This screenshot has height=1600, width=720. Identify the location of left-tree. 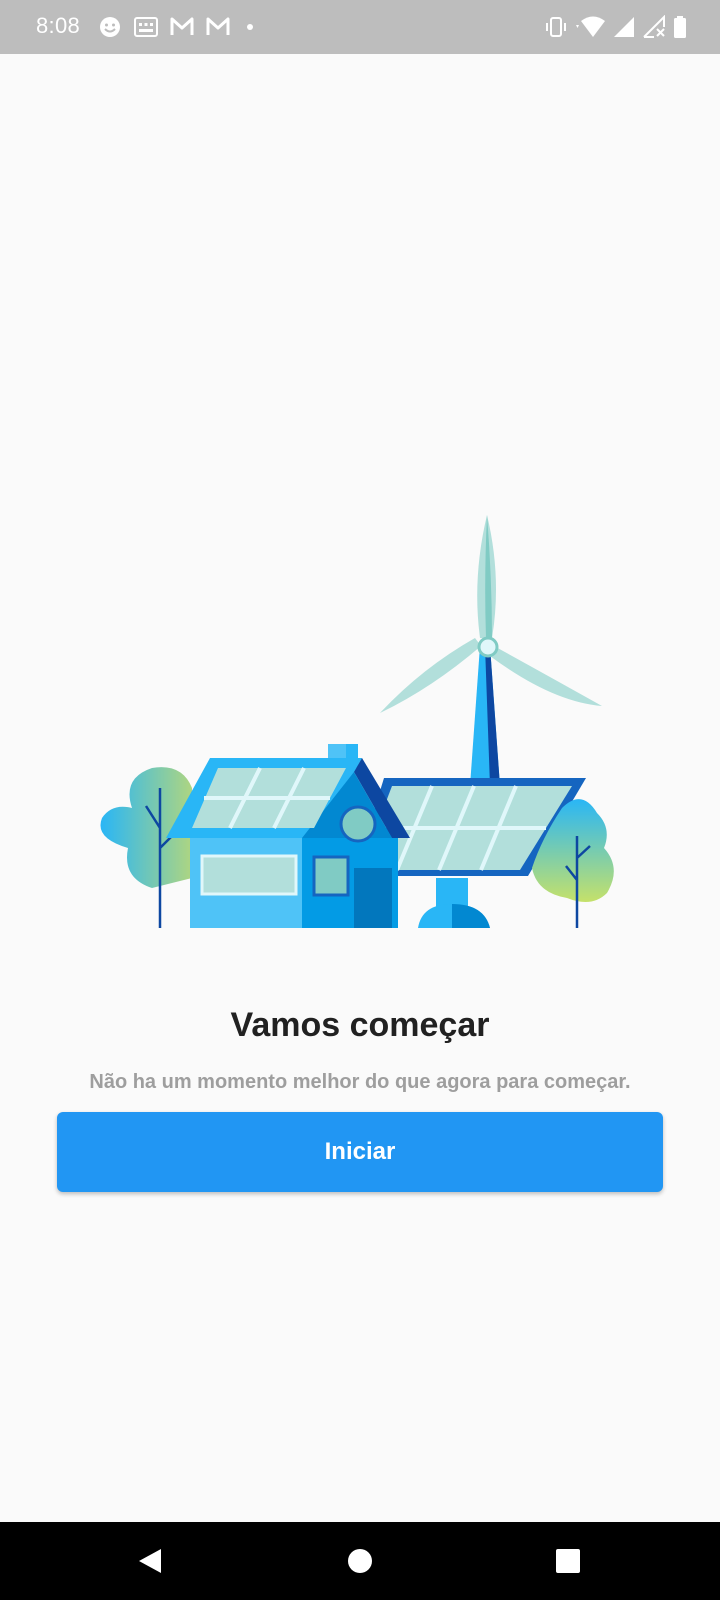
(146, 847).